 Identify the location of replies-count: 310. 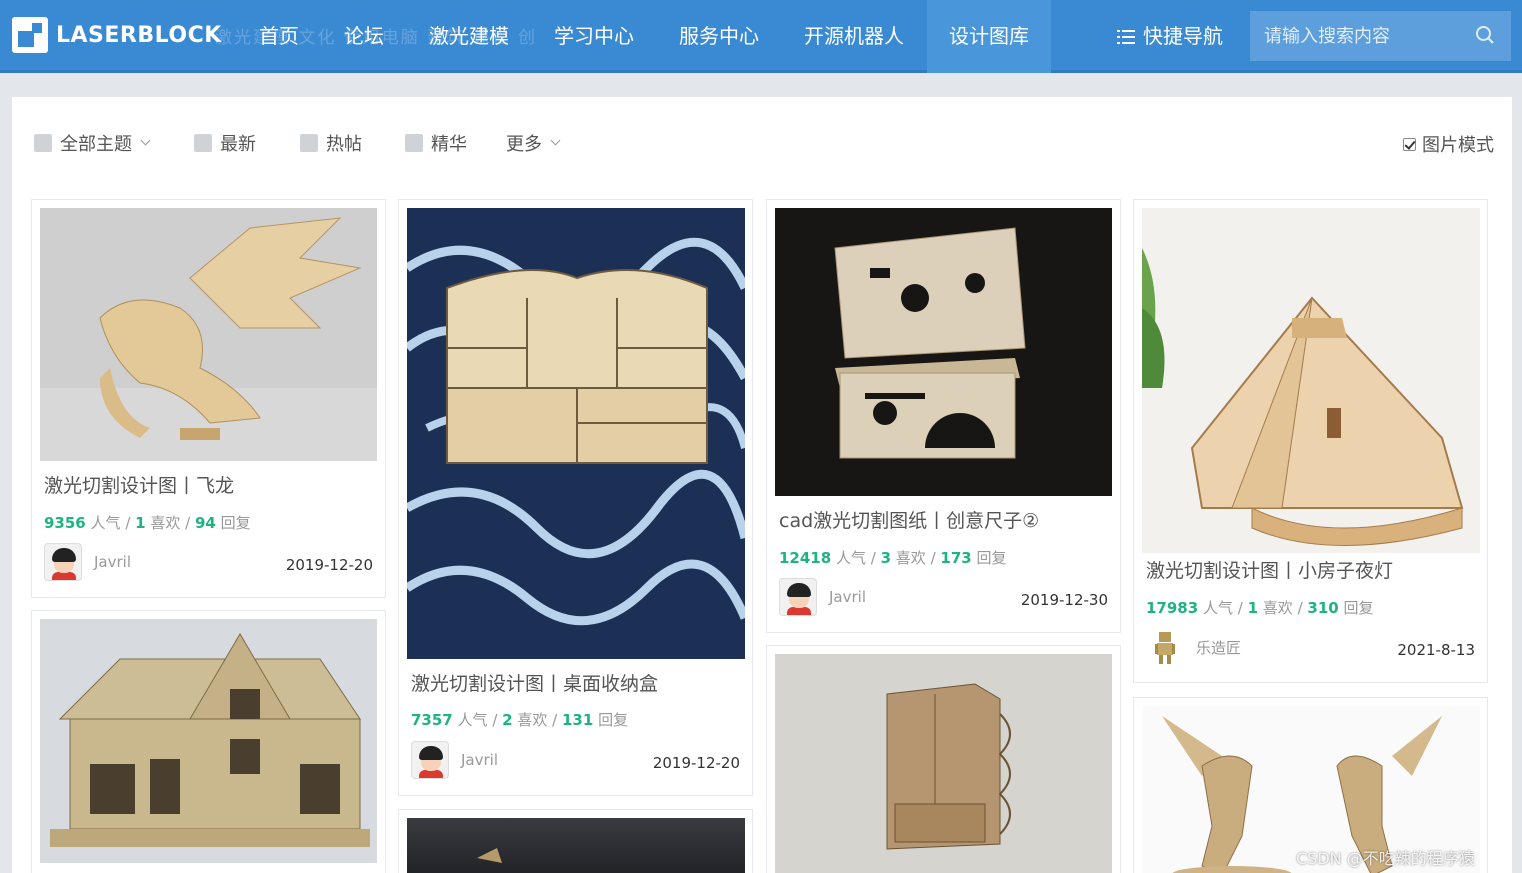
(1323, 608).